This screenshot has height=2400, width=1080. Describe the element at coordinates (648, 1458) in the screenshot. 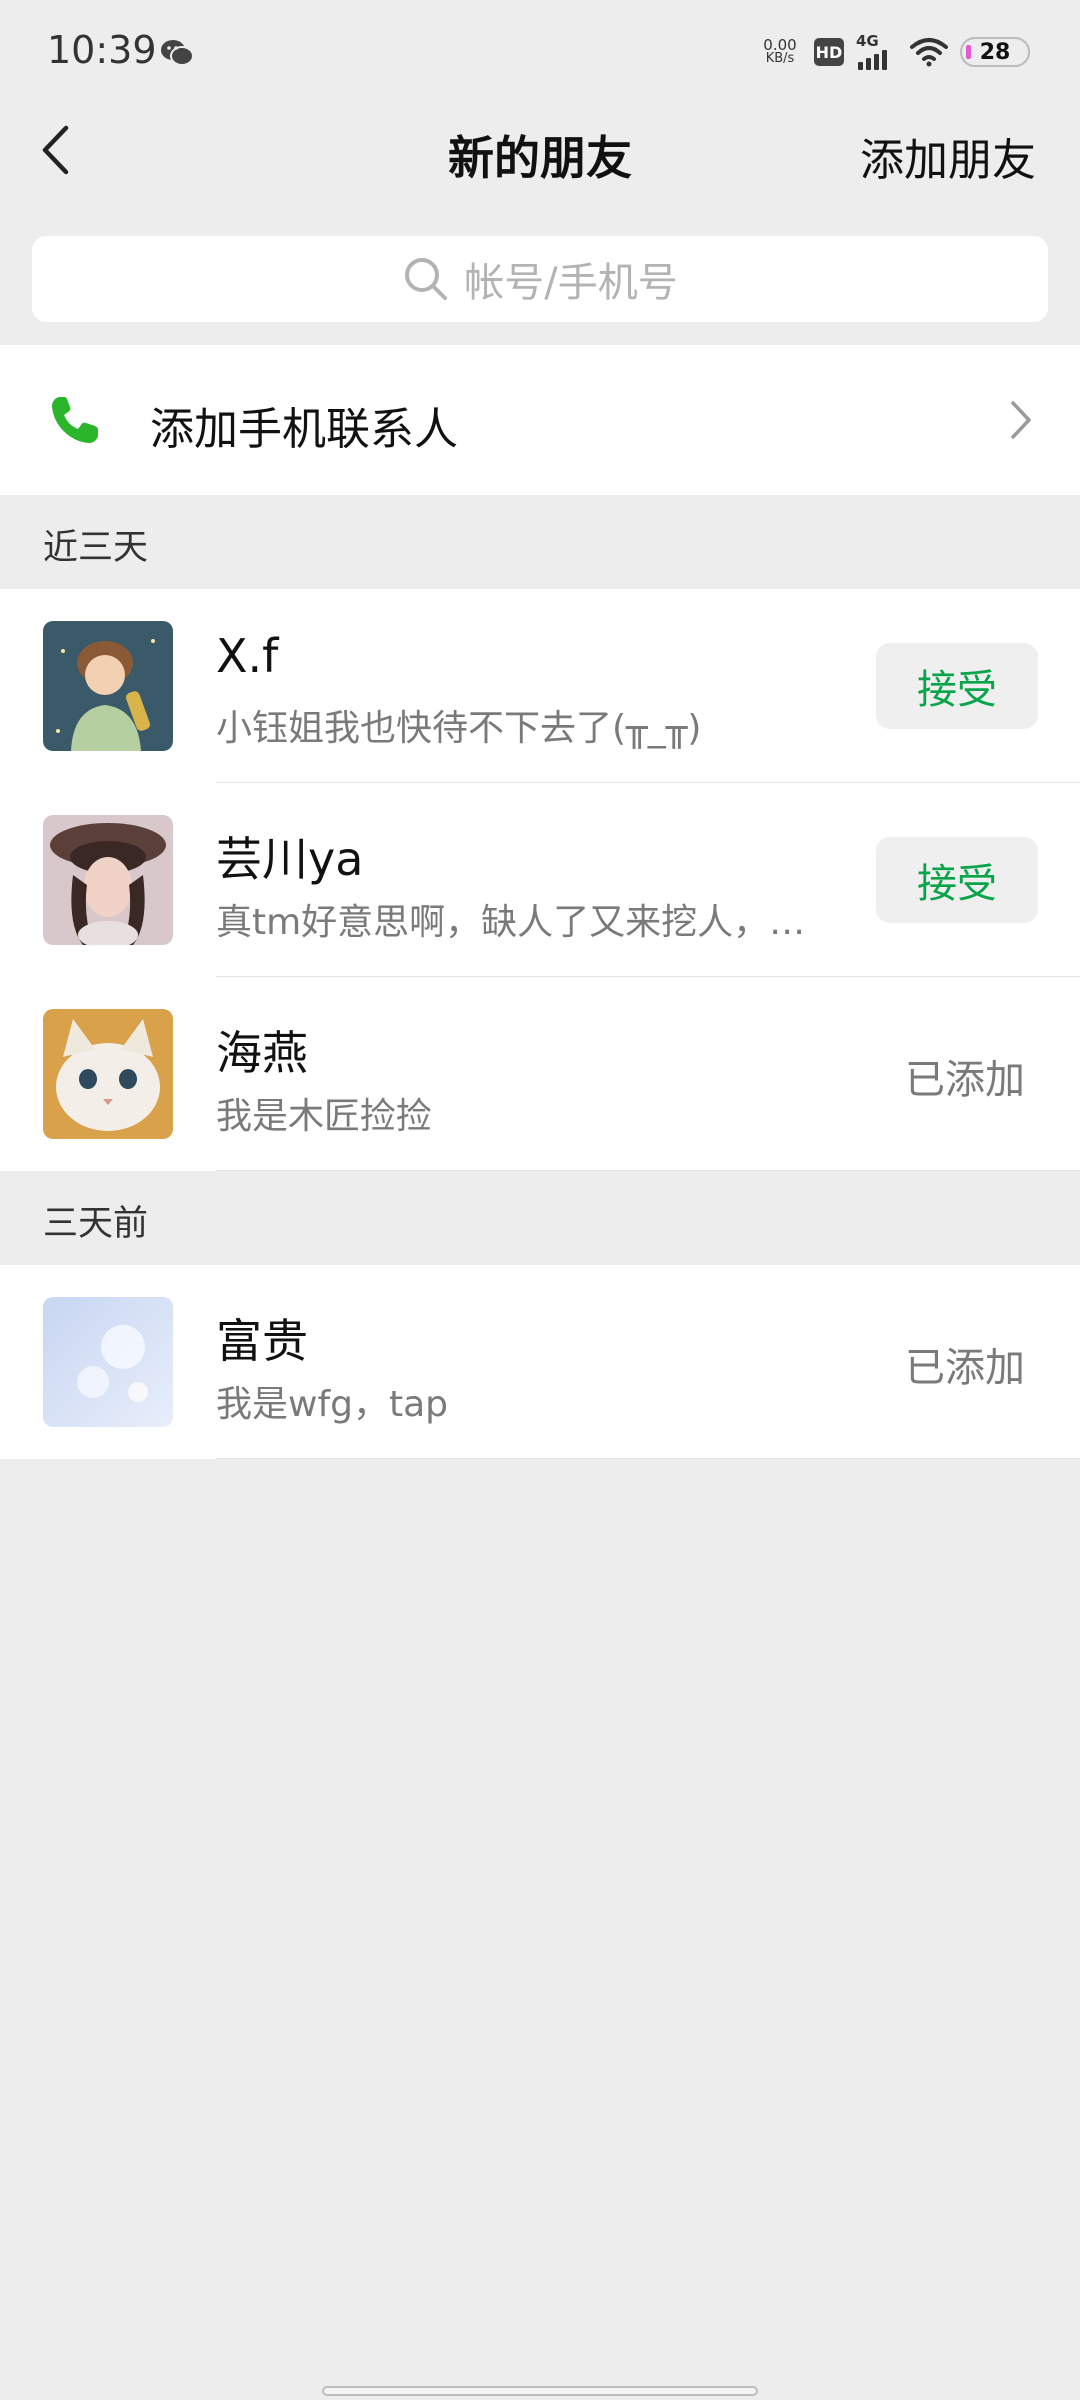

I see `row-divider` at that location.